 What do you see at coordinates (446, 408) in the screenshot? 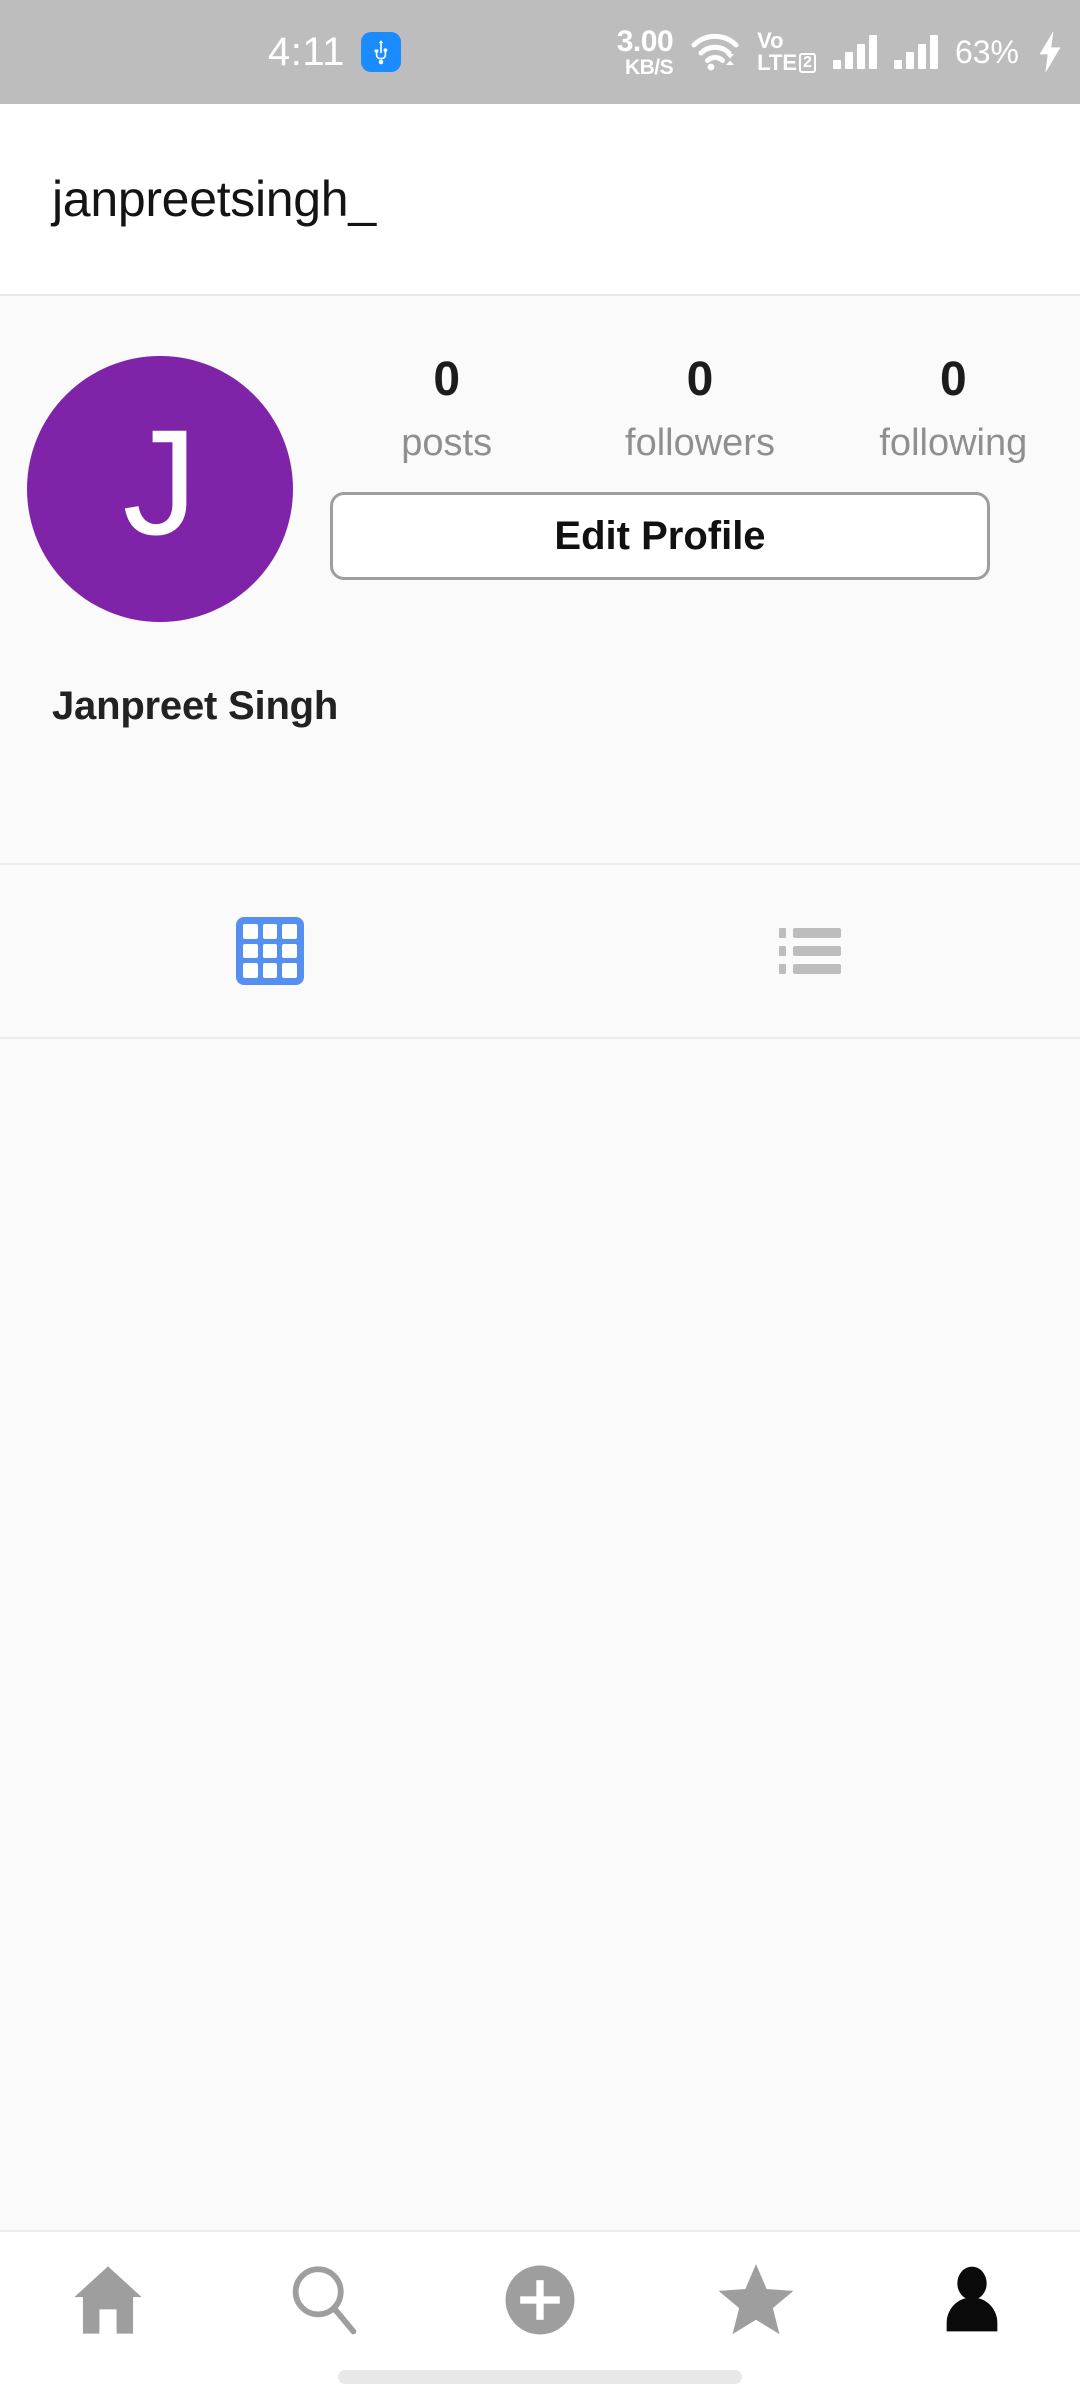
I see `stat-posts: 0 posts` at bounding box center [446, 408].